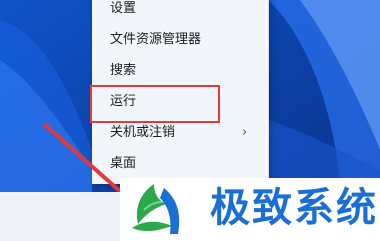 The image size is (380, 241). I want to click on menu-item-file-explorer: 文件资源管理器, so click(180, 40).